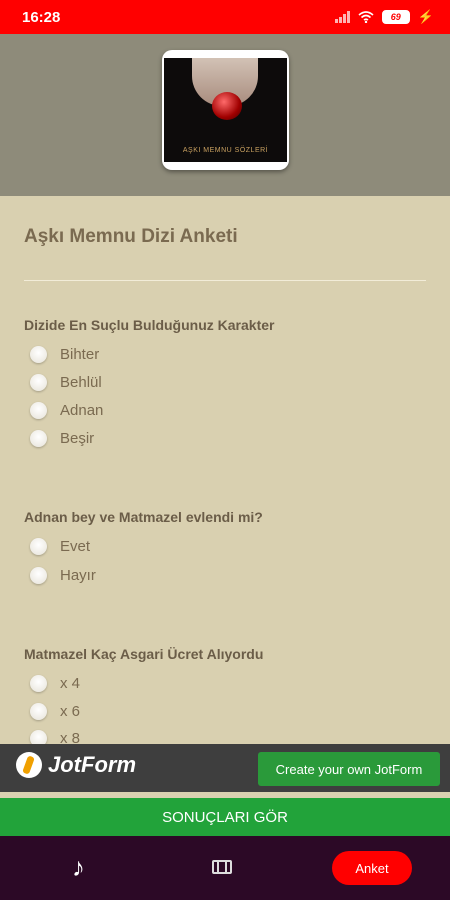 The width and height of the screenshot is (450, 900). What do you see at coordinates (55, 735) in the screenshot?
I see `radio-option-x8: x 8` at bounding box center [55, 735].